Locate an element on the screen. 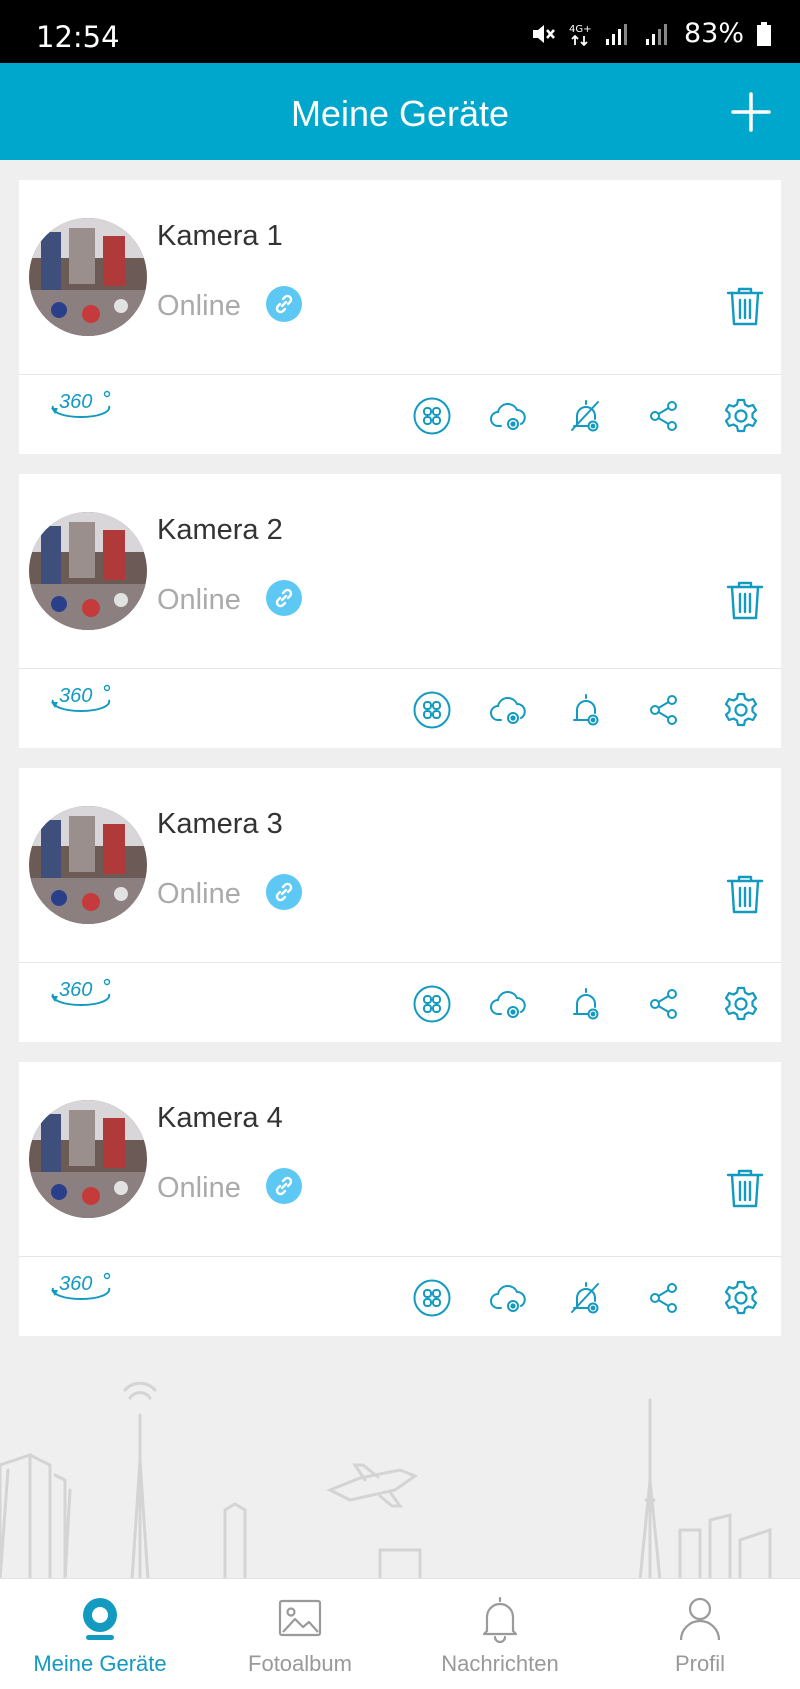 The height and width of the screenshot is (1689, 800). nav-item-profil: Profil is located at coordinates (700, 1634).